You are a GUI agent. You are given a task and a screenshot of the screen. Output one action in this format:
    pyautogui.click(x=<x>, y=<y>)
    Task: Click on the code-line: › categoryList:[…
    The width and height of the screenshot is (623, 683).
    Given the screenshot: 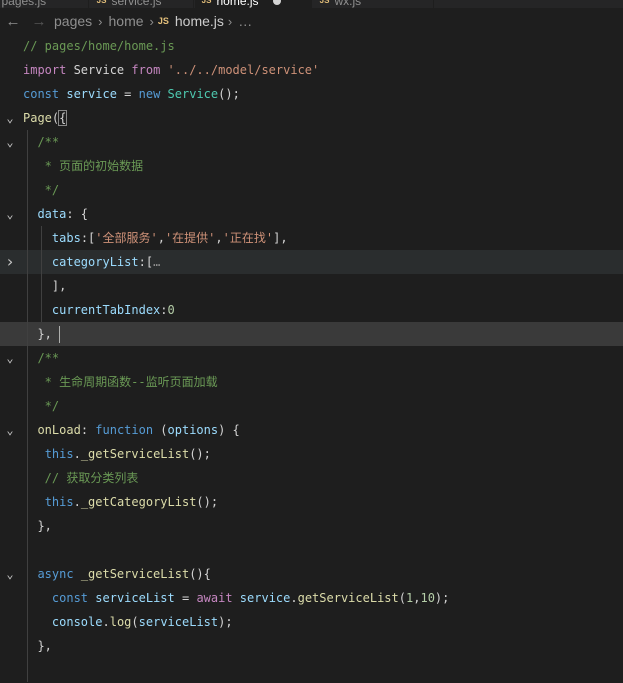 What is the action you would take?
    pyautogui.click(x=311, y=262)
    